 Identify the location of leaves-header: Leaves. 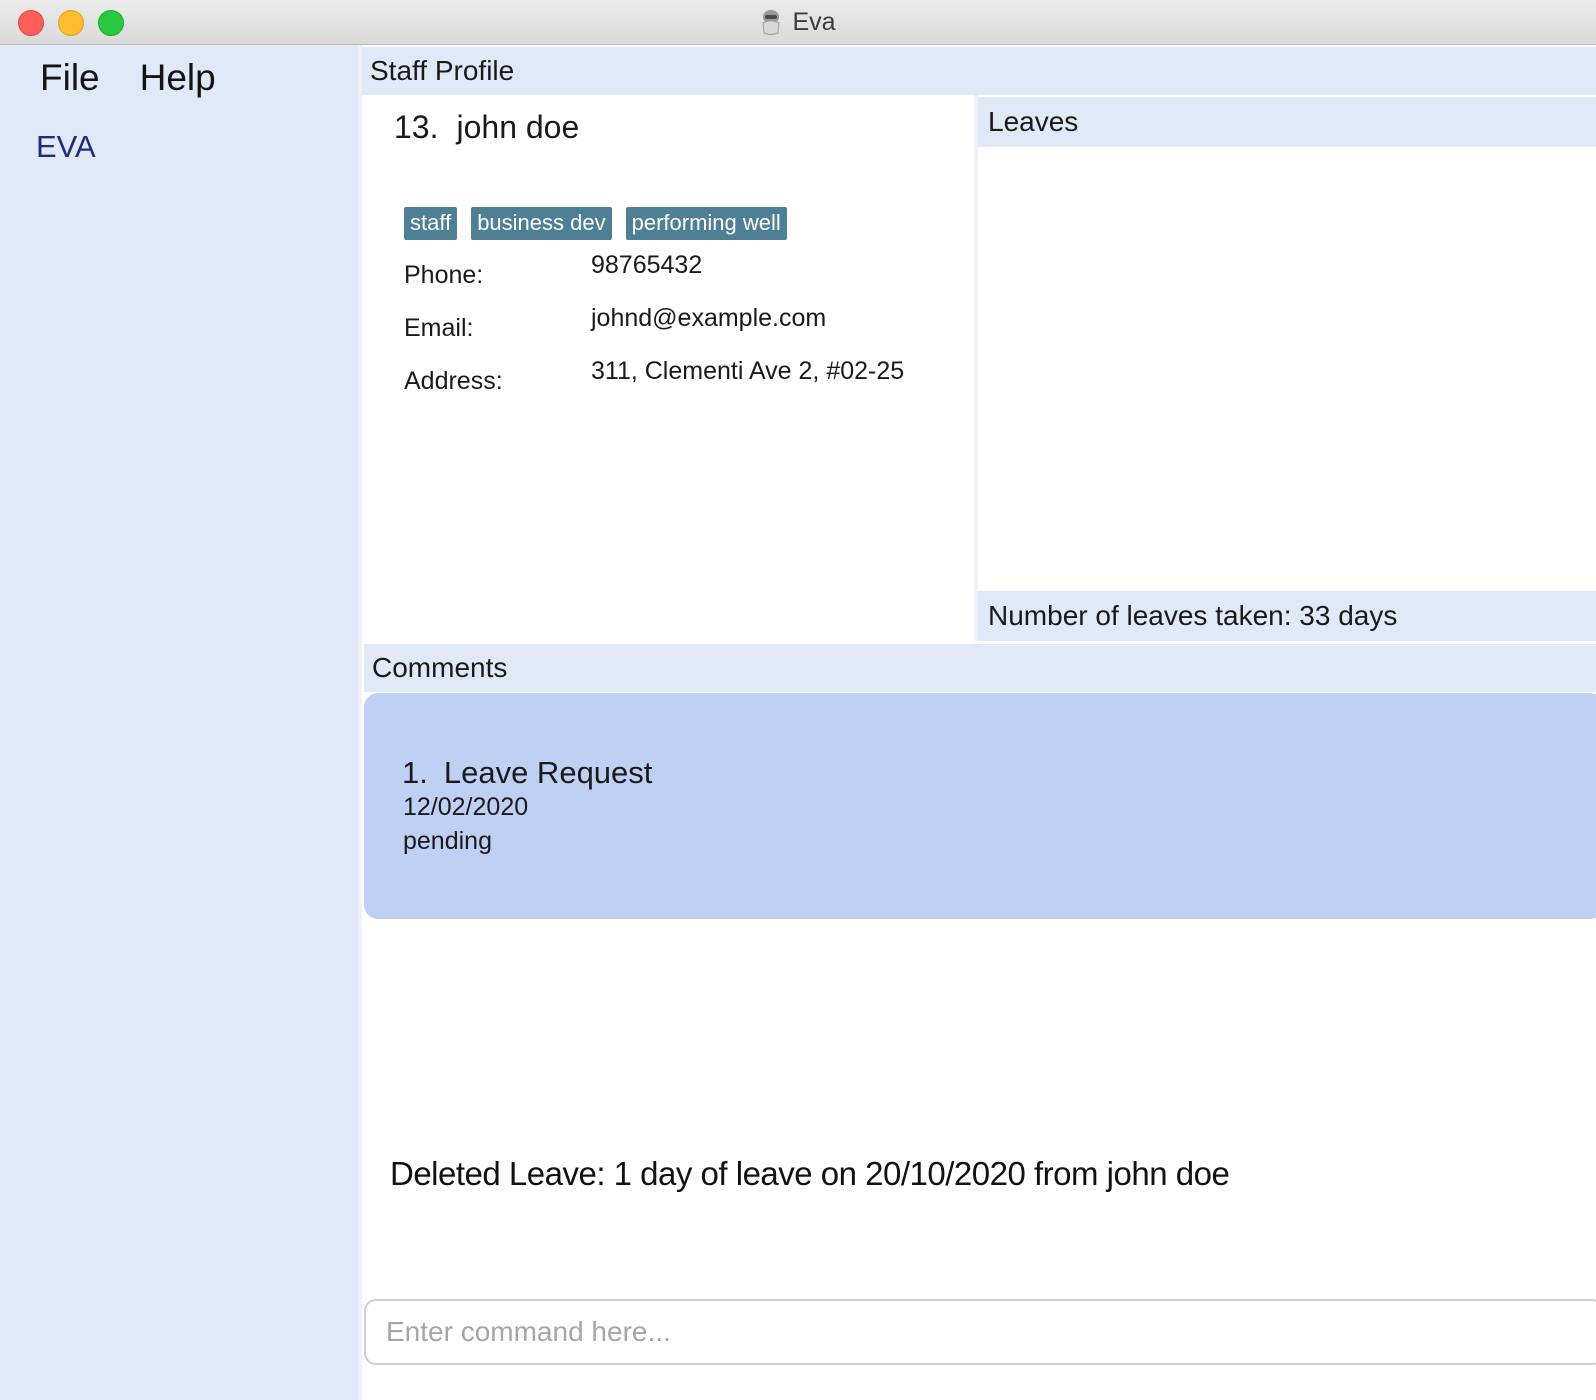
(1287, 122).